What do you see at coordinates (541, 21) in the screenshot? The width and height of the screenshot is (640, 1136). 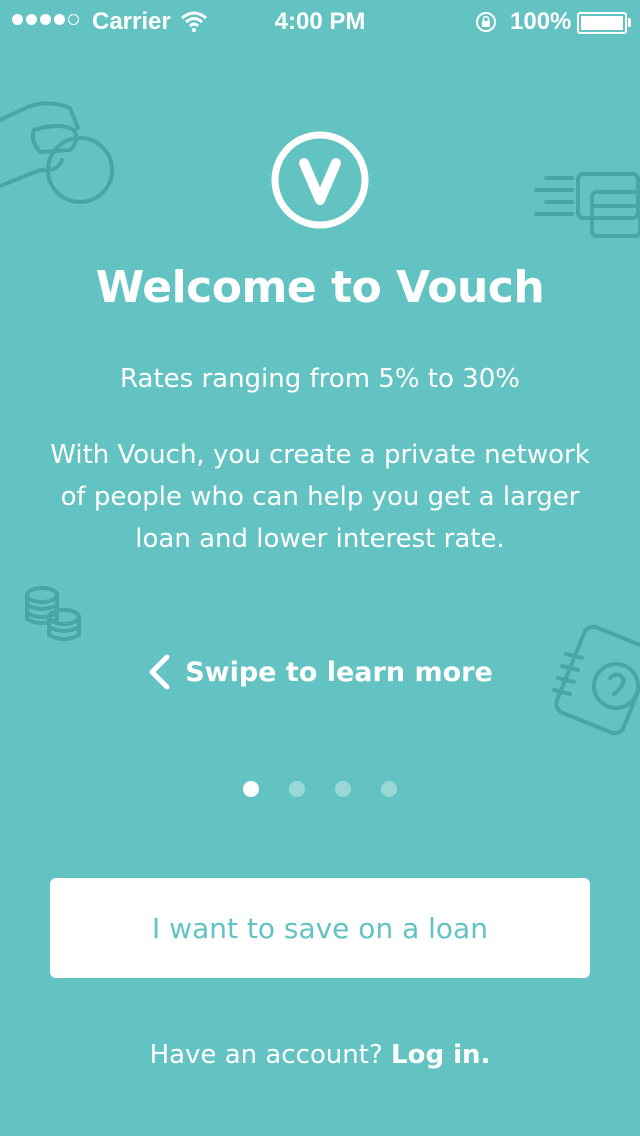 I see `battery-percent: 100%` at bounding box center [541, 21].